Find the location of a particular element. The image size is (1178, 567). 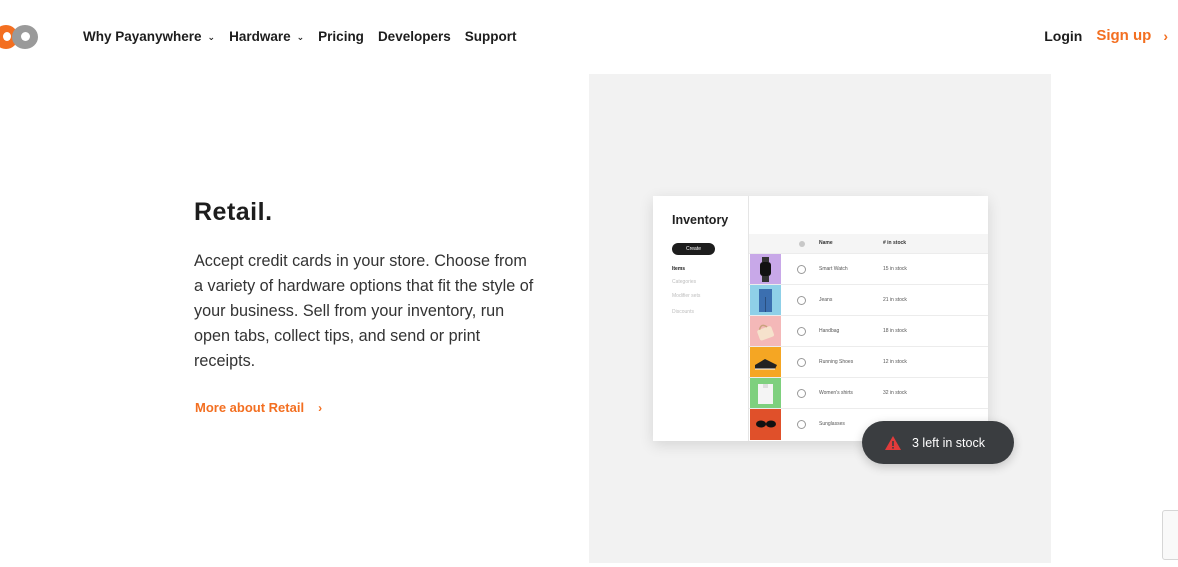

more-link-label: More about Retail is located at coordinates (250, 407).